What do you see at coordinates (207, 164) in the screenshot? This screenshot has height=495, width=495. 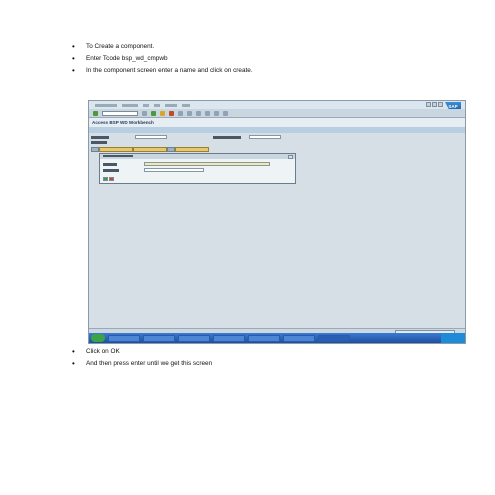 I see `description-field` at bounding box center [207, 164].